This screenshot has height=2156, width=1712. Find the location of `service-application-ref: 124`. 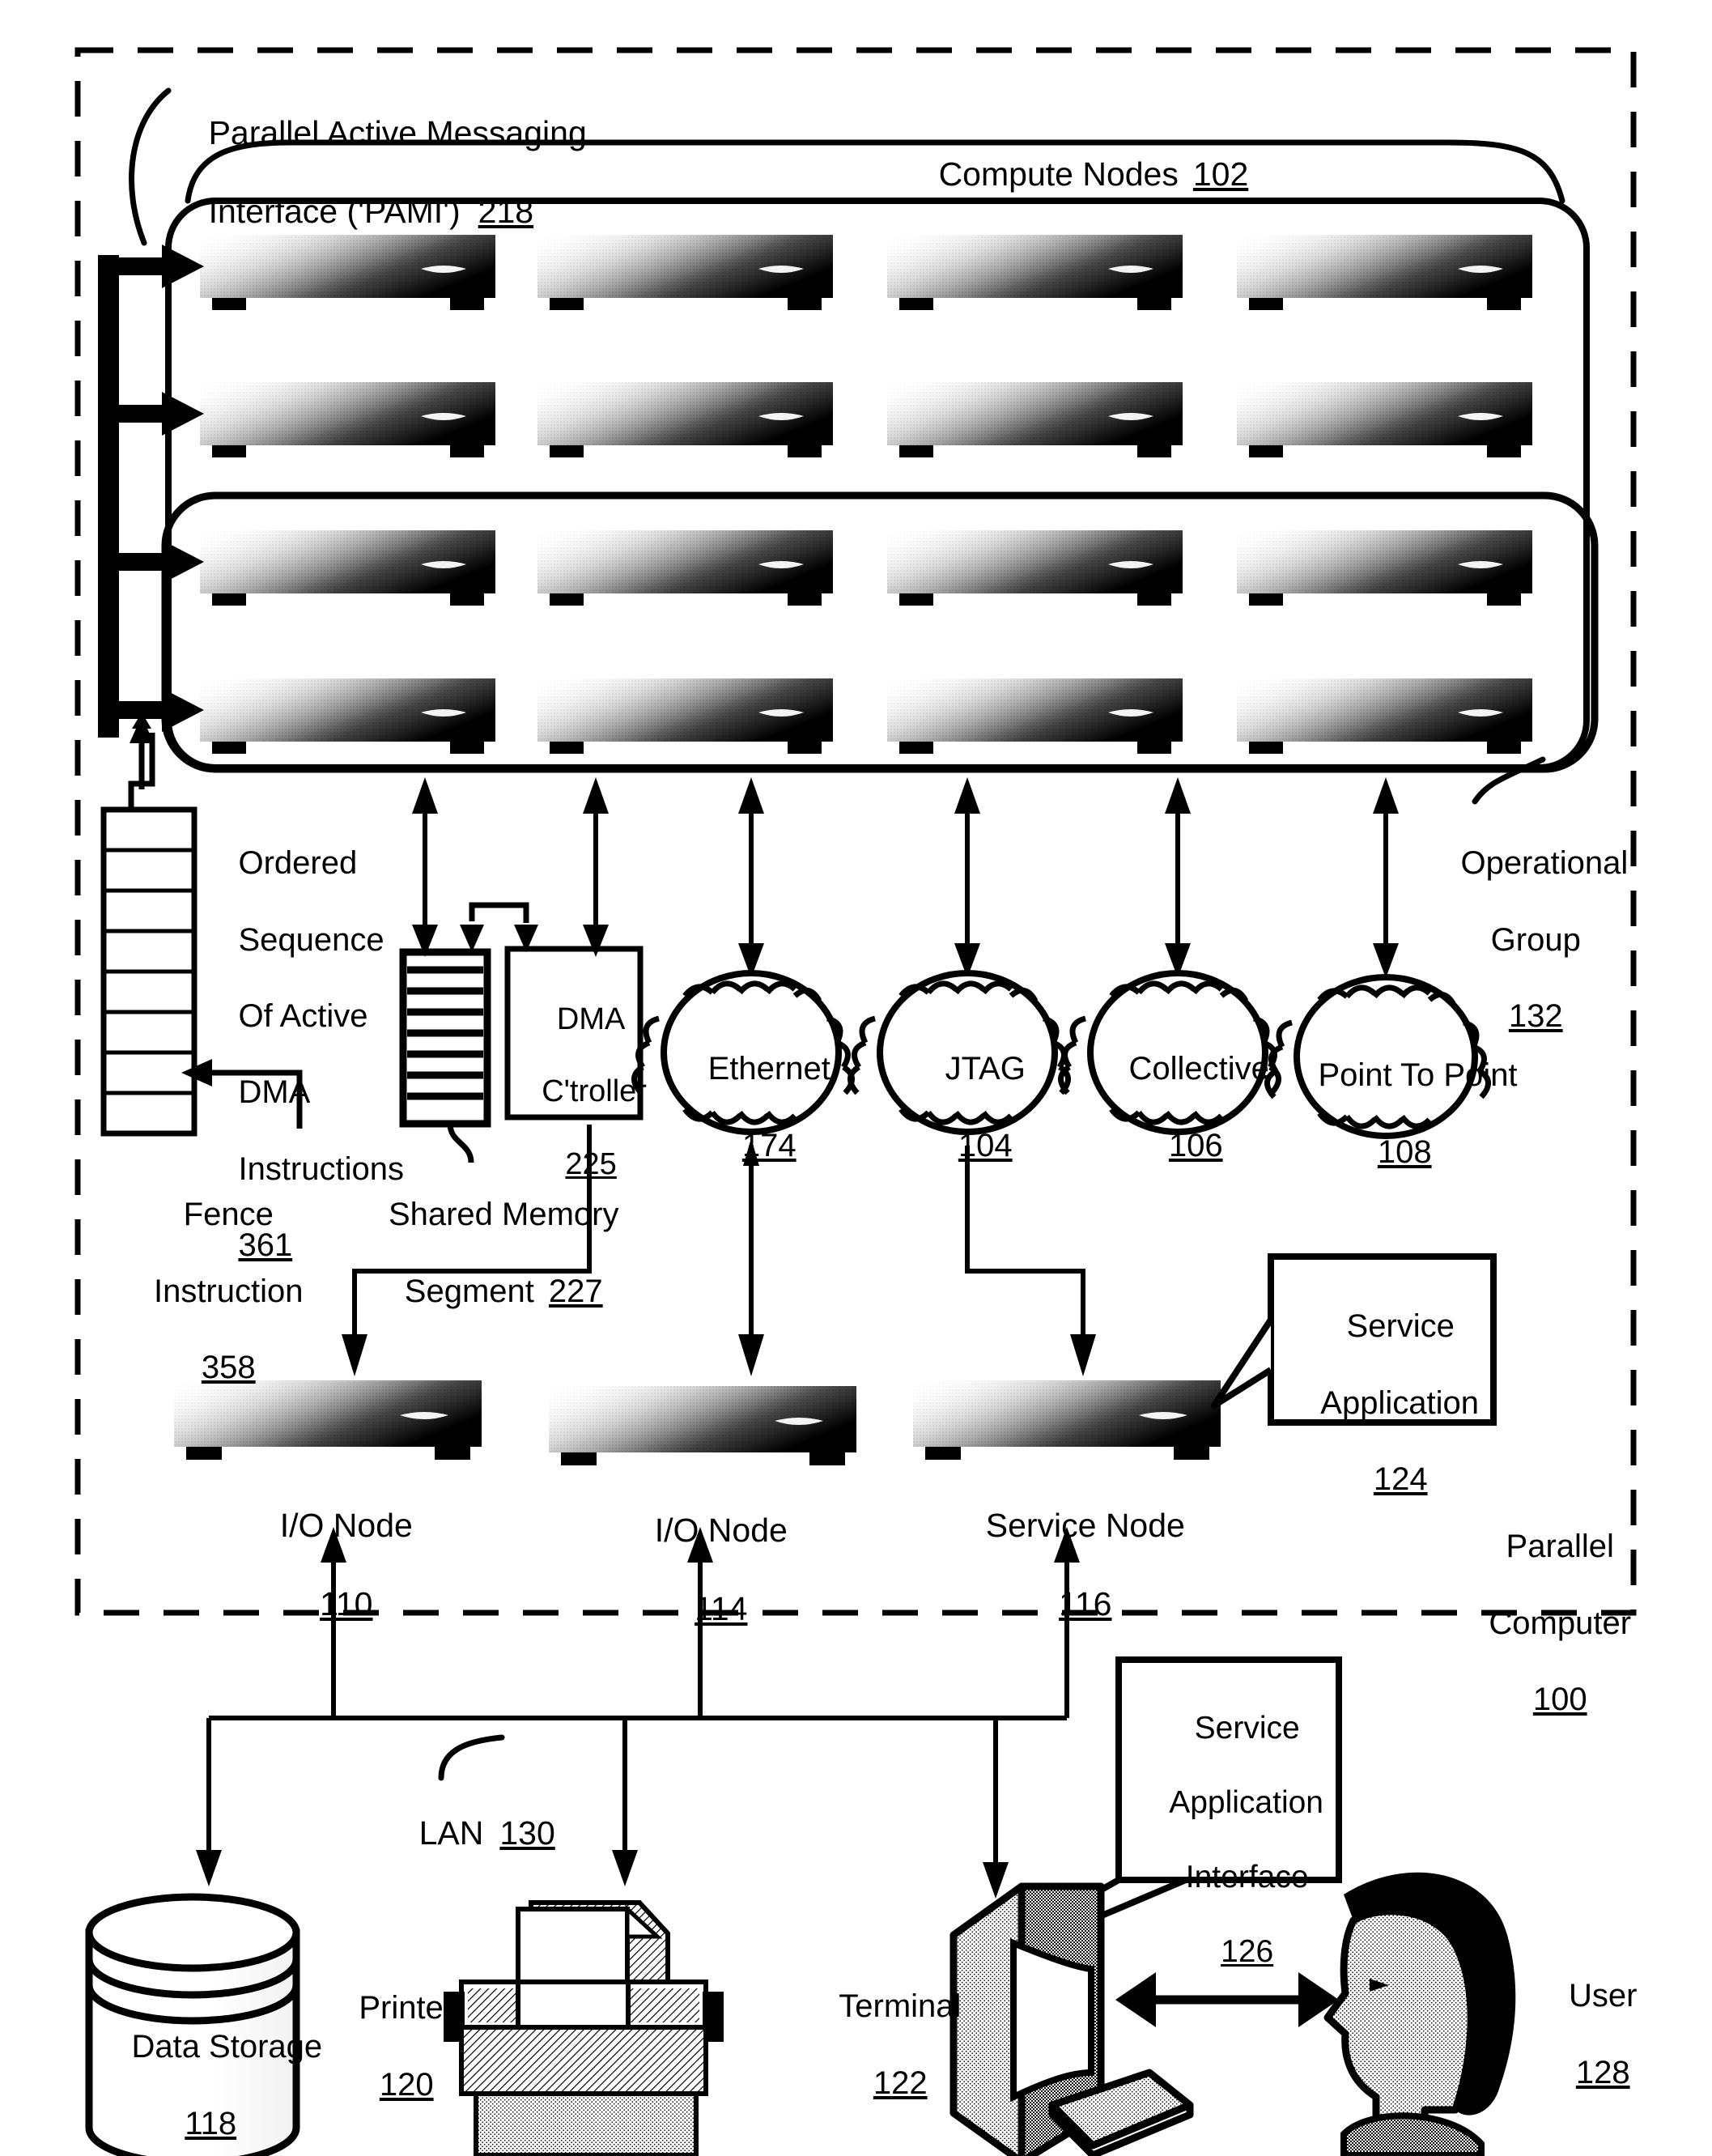

service-application-ref: 124 is located at coordinates (1400, 1479).